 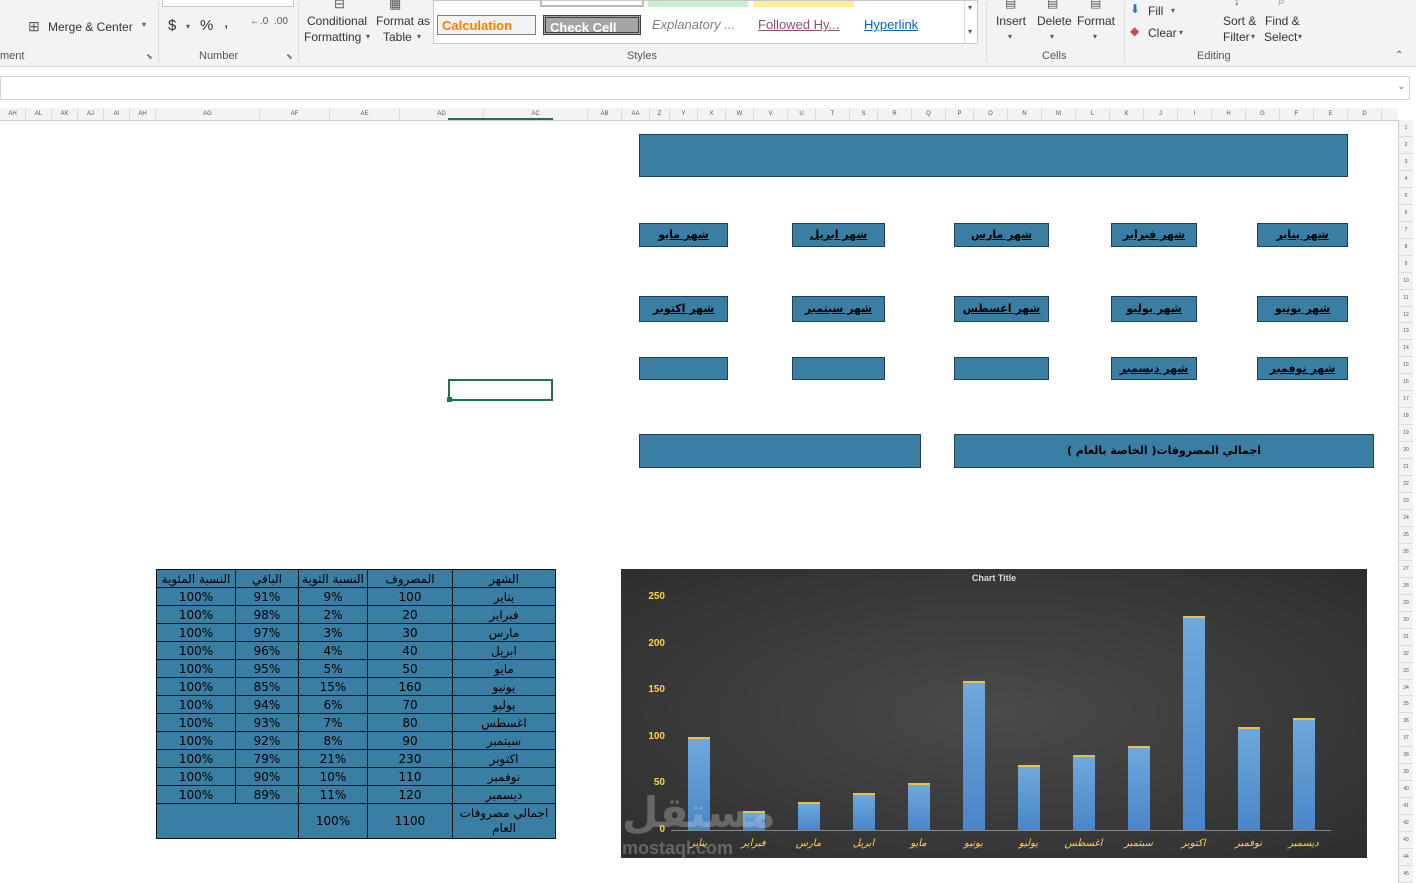 What do you see at coordinates (1401, 86) in the screenshot?
I see `expand-formula-bar-icon: ⌄` at bounding box center [1401, 86].